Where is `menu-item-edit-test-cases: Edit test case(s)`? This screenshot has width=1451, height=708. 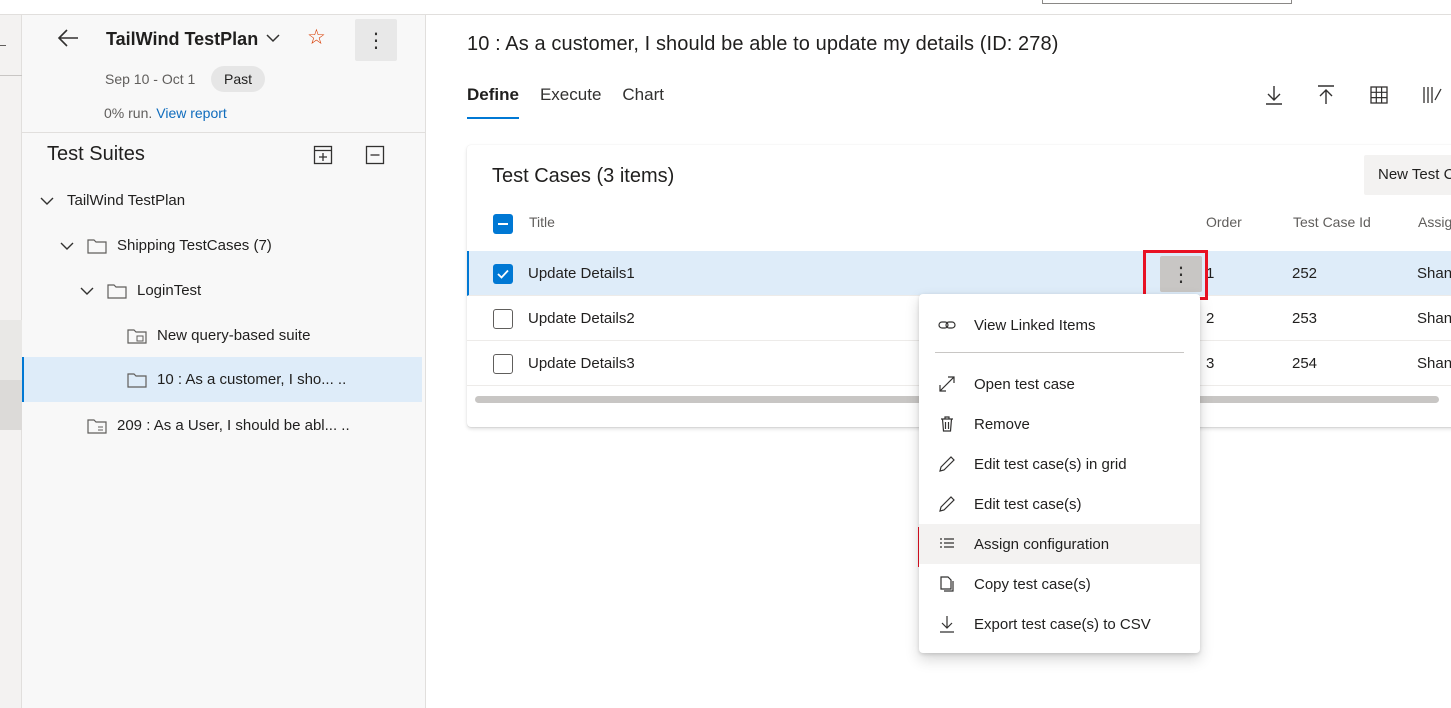 menu-item-edit-test-cases: Edit test case(s) is located at coordinates (1059, 504).